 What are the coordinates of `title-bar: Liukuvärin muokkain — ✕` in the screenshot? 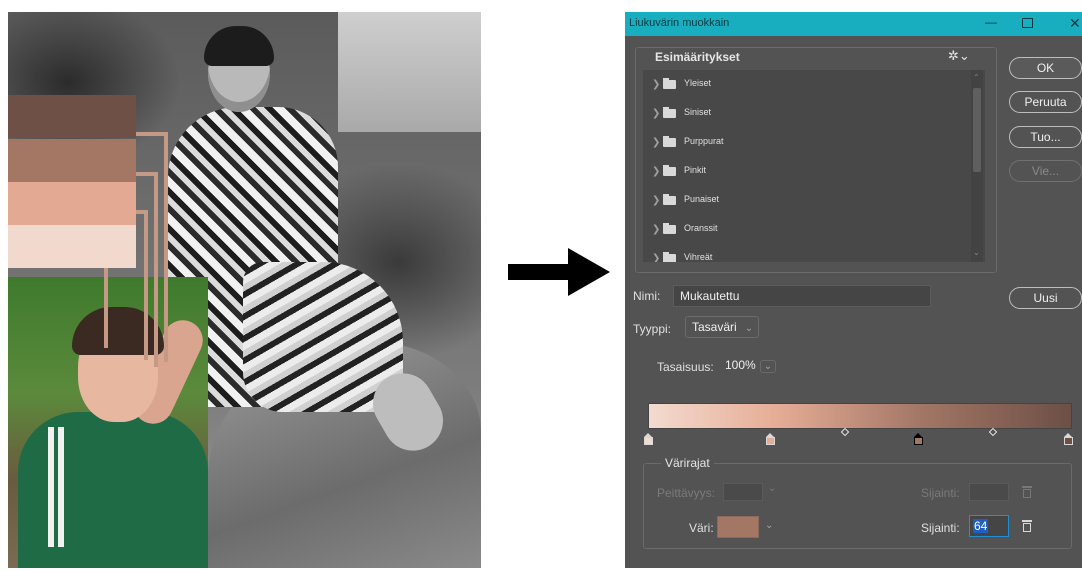 It's located at (853, 24).